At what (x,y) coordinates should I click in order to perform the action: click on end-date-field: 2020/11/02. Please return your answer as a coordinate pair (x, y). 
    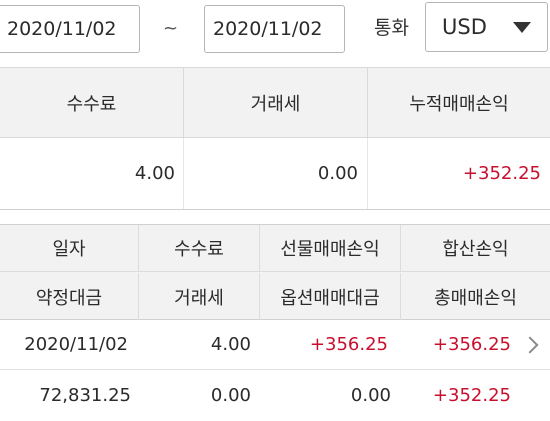
    Looking at the image, I should click on (274, 29).